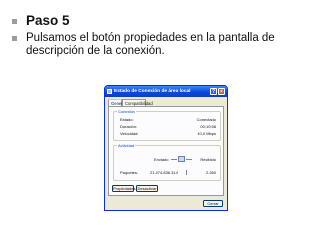  Describe the element at coordinates (152, 91) in the screenshot. I see `dialog-title: Estado de Conexión de área local` at that location.